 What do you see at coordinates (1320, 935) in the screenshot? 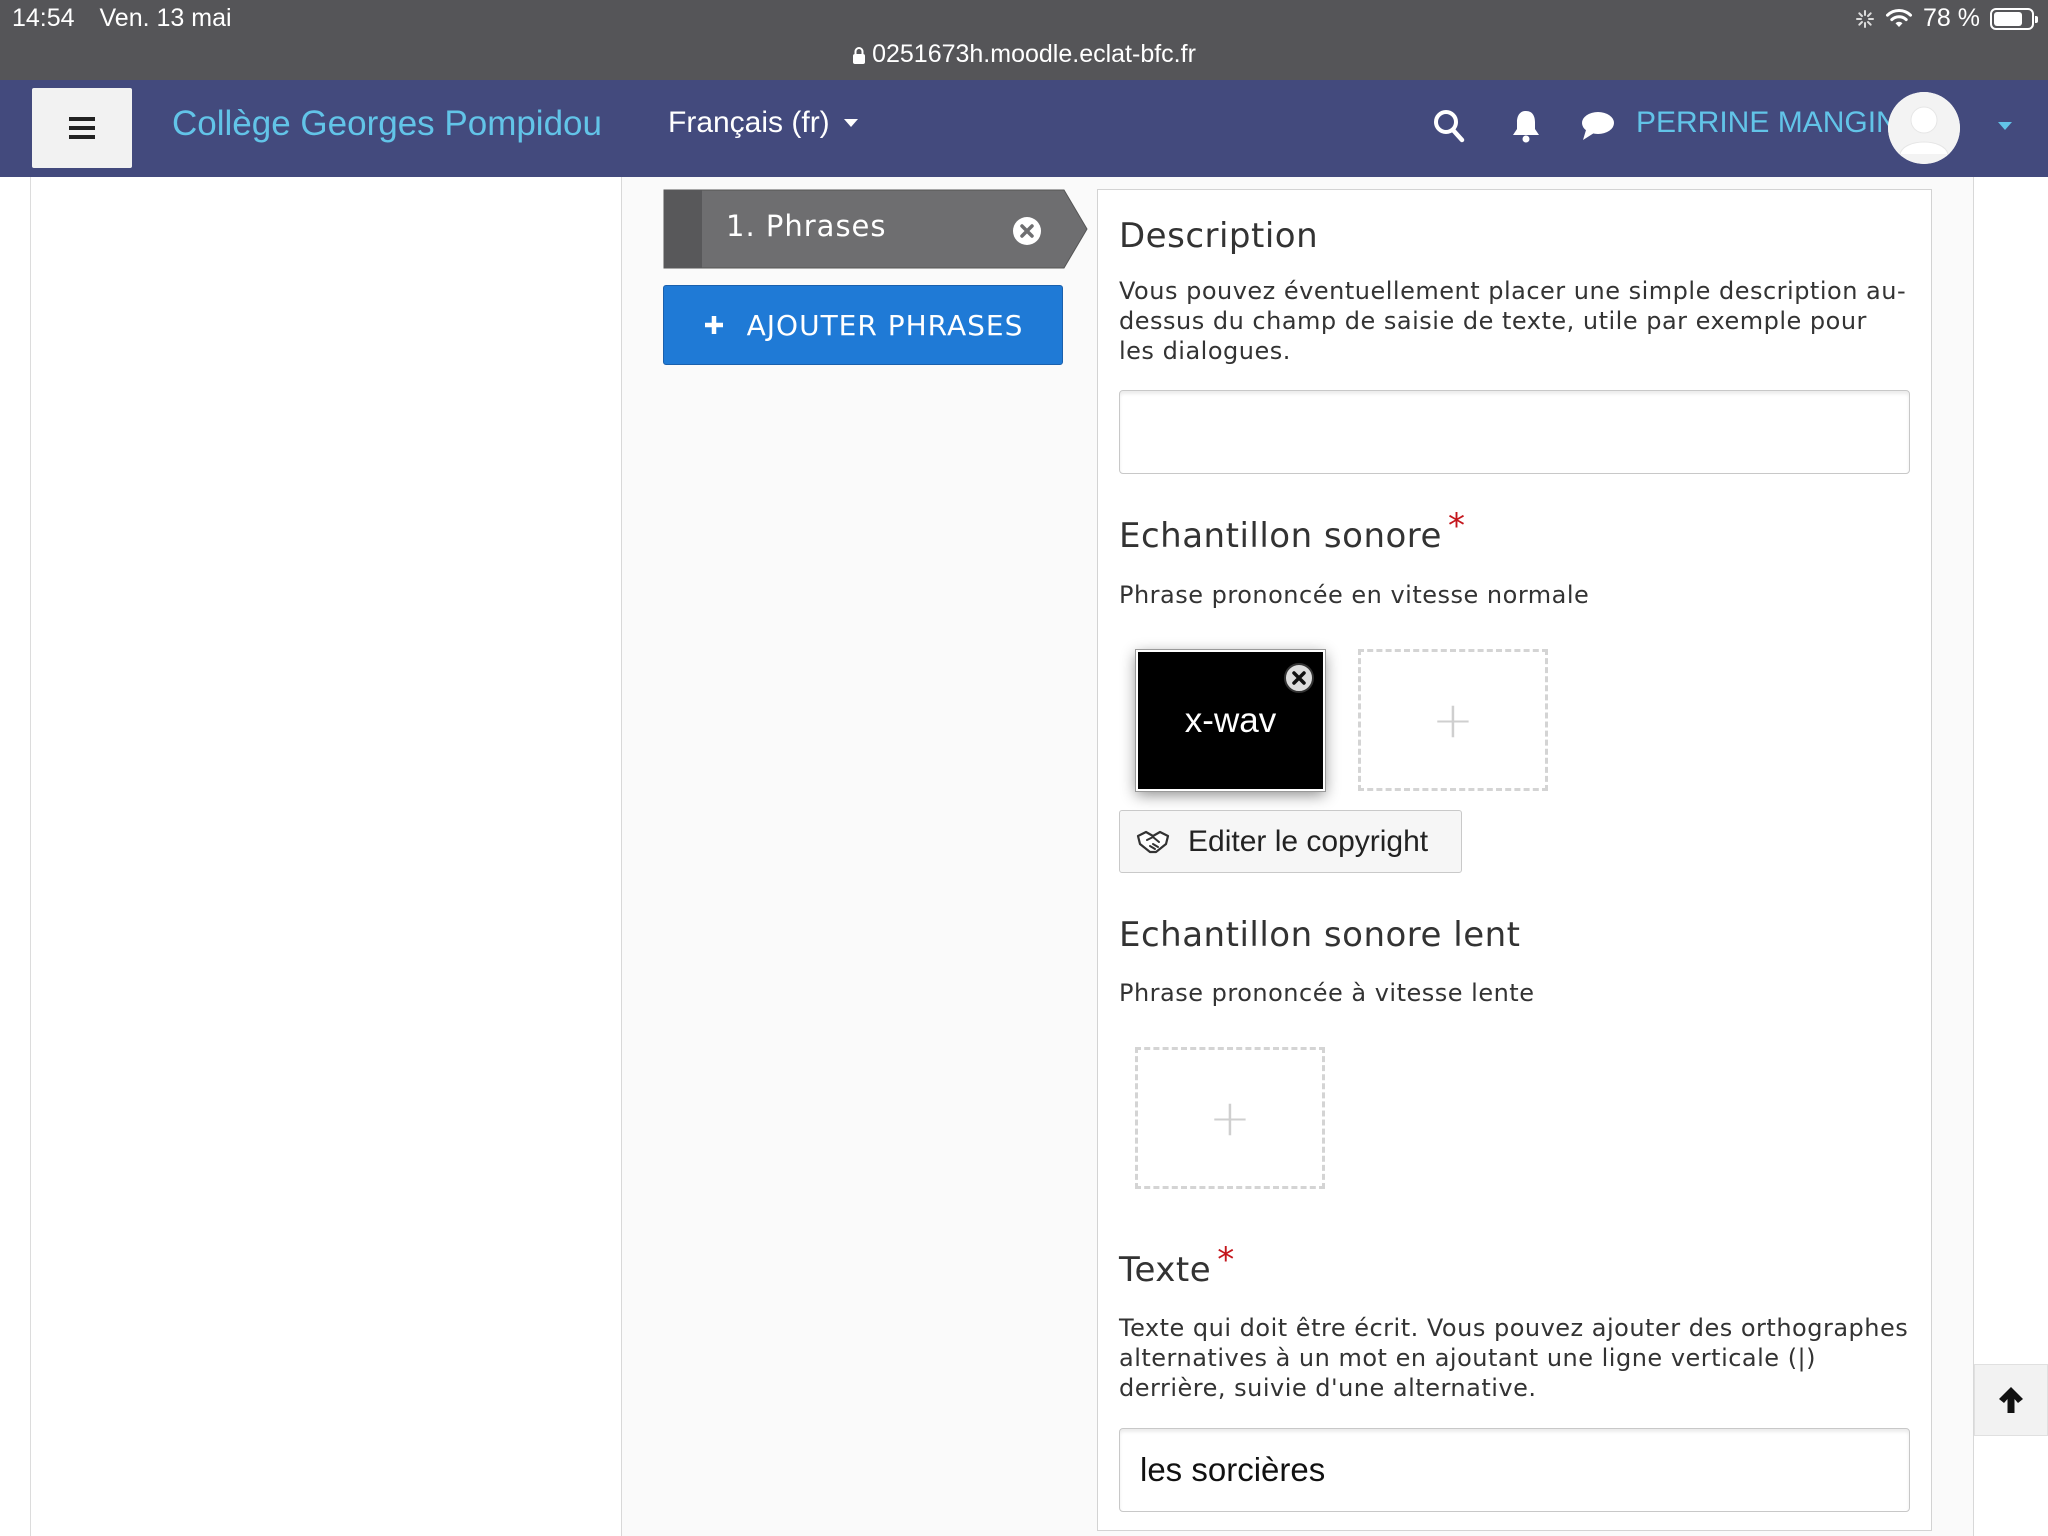
I see `audio-slow-heading: Echantillon sonore lent` at bounding box center [1320, 935].